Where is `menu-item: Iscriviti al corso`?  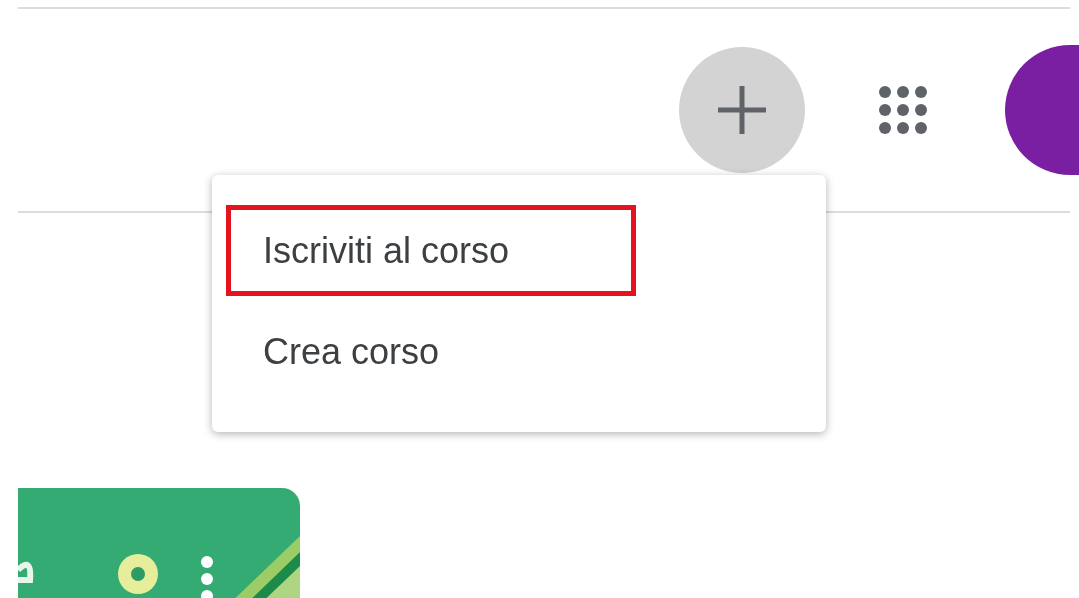 menu-item: Iscriviti al corso is located at coordinates (431, 250).